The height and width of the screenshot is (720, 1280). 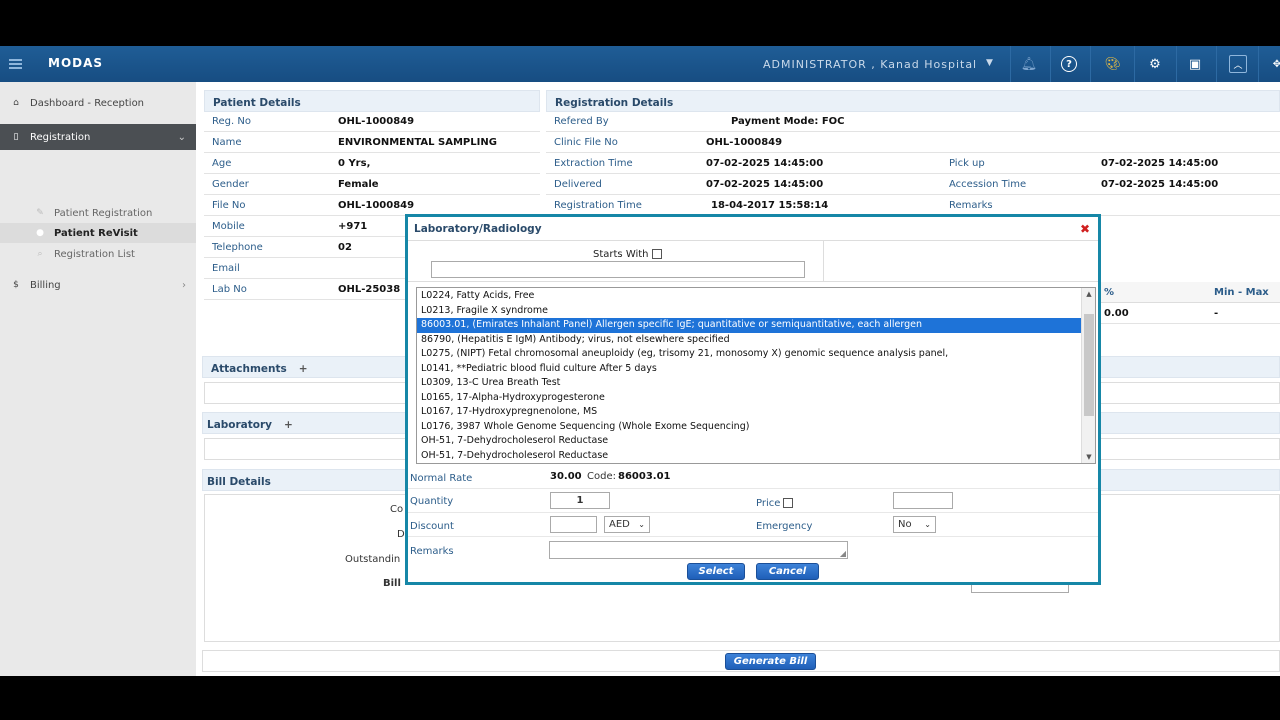 I want to click on quantity-label: Quantity, so click(x=432, y=501).